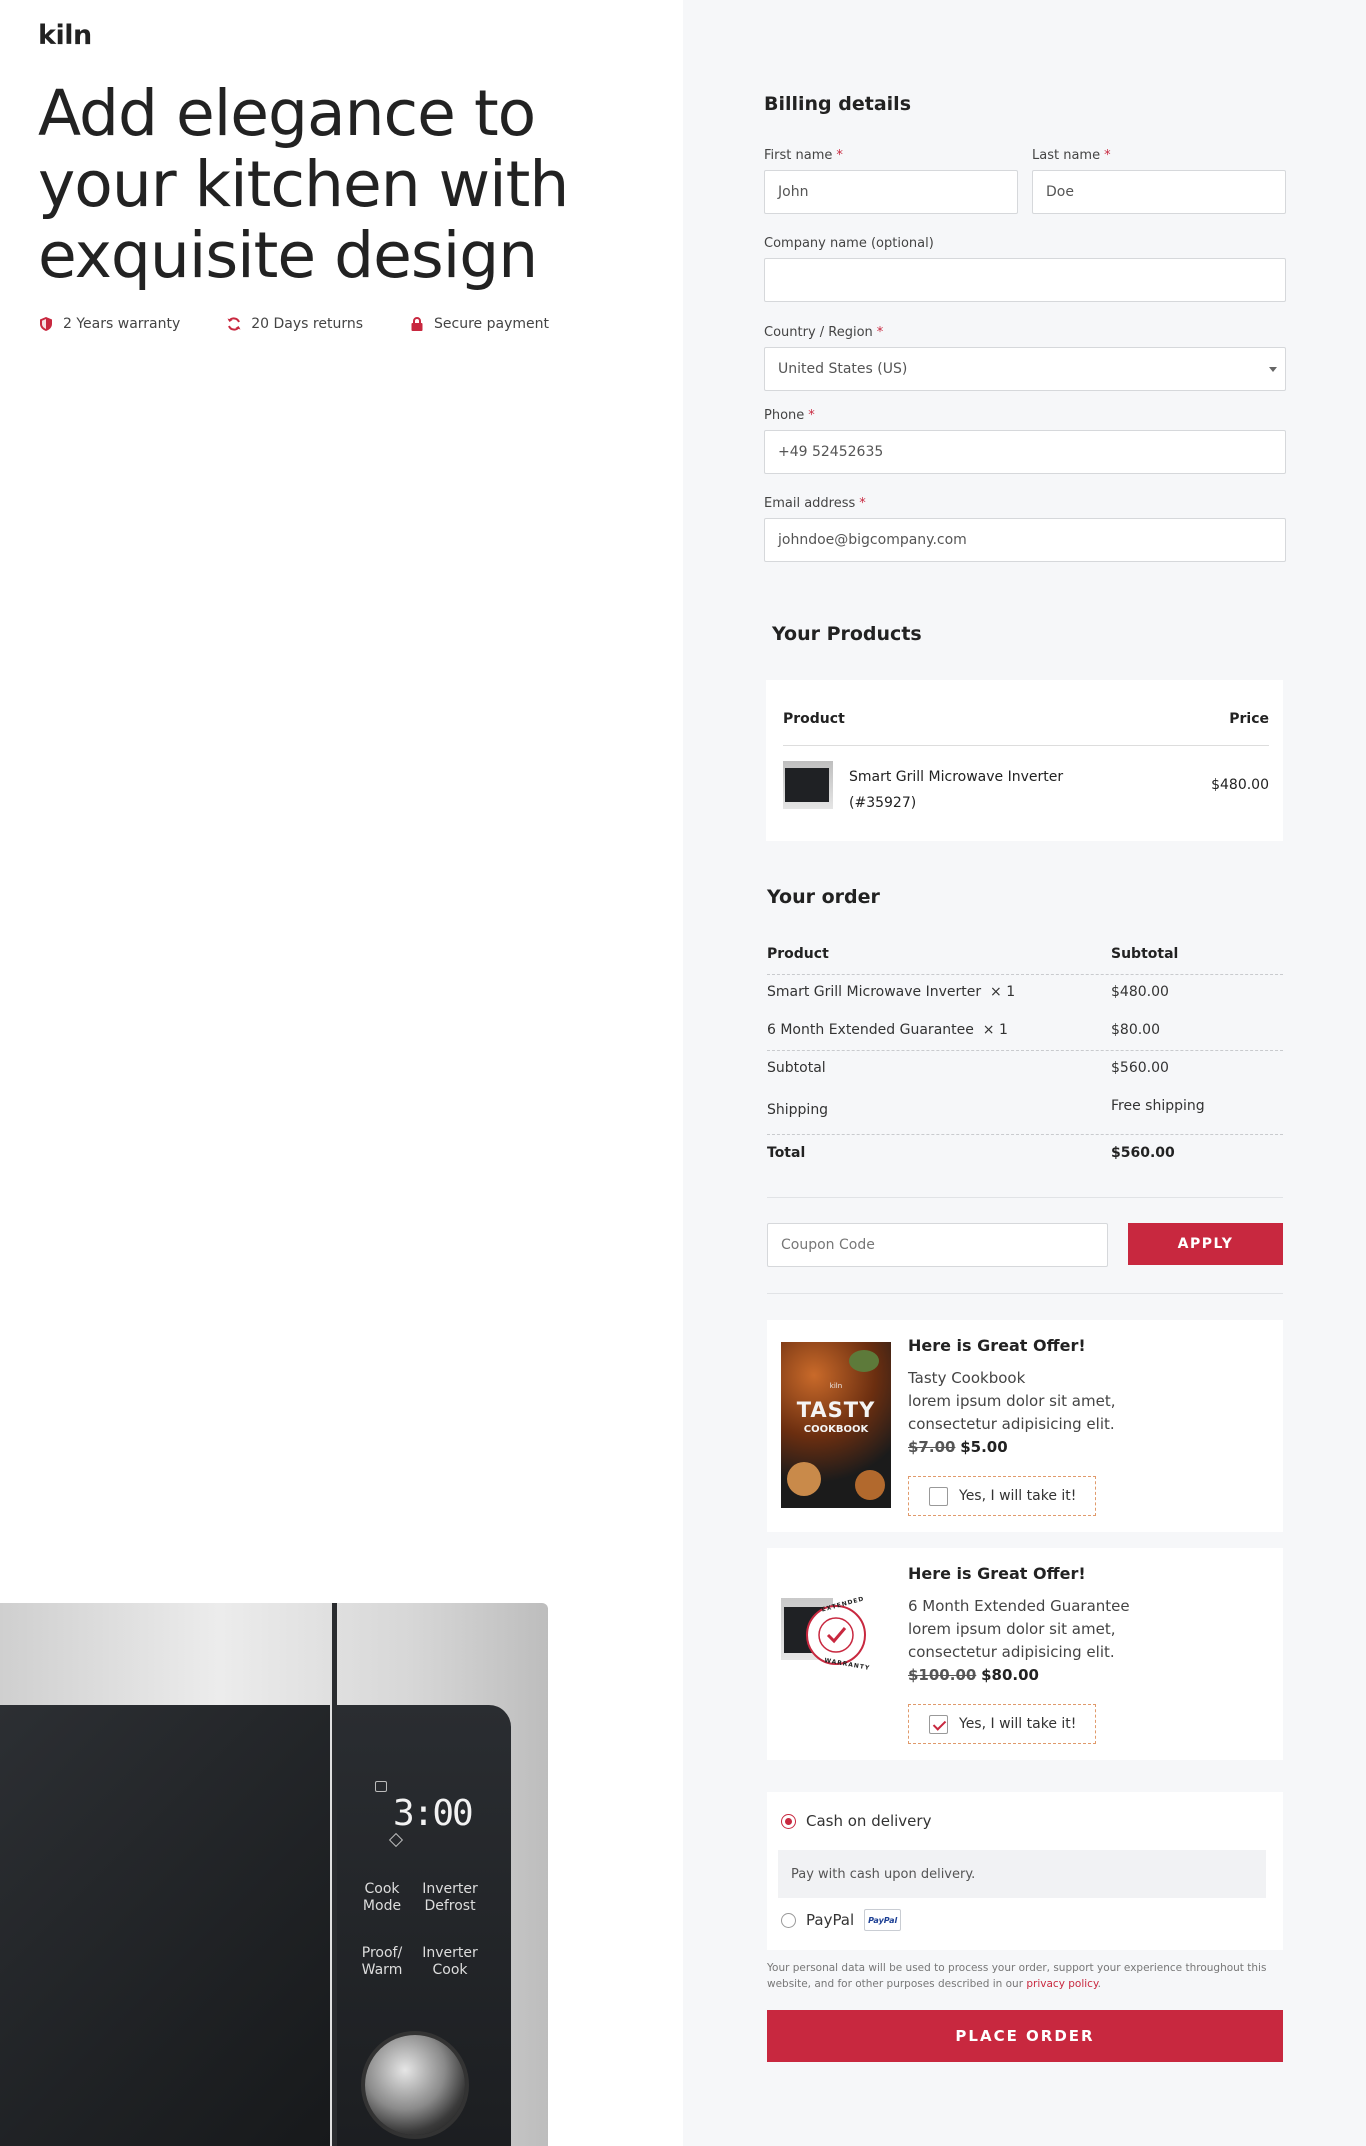  Describe the element at coordinates (788, 1821) in the screenshot. I see `radio-selected` at that location.